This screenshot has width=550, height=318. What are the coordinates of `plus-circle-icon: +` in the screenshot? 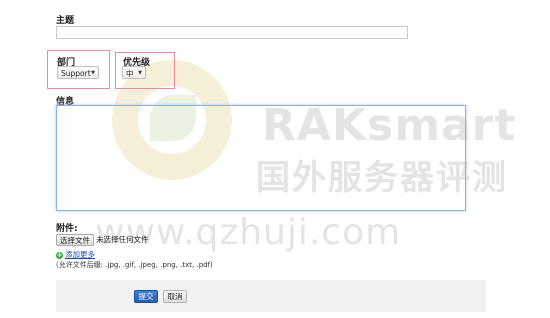 It's located at (59, 254).